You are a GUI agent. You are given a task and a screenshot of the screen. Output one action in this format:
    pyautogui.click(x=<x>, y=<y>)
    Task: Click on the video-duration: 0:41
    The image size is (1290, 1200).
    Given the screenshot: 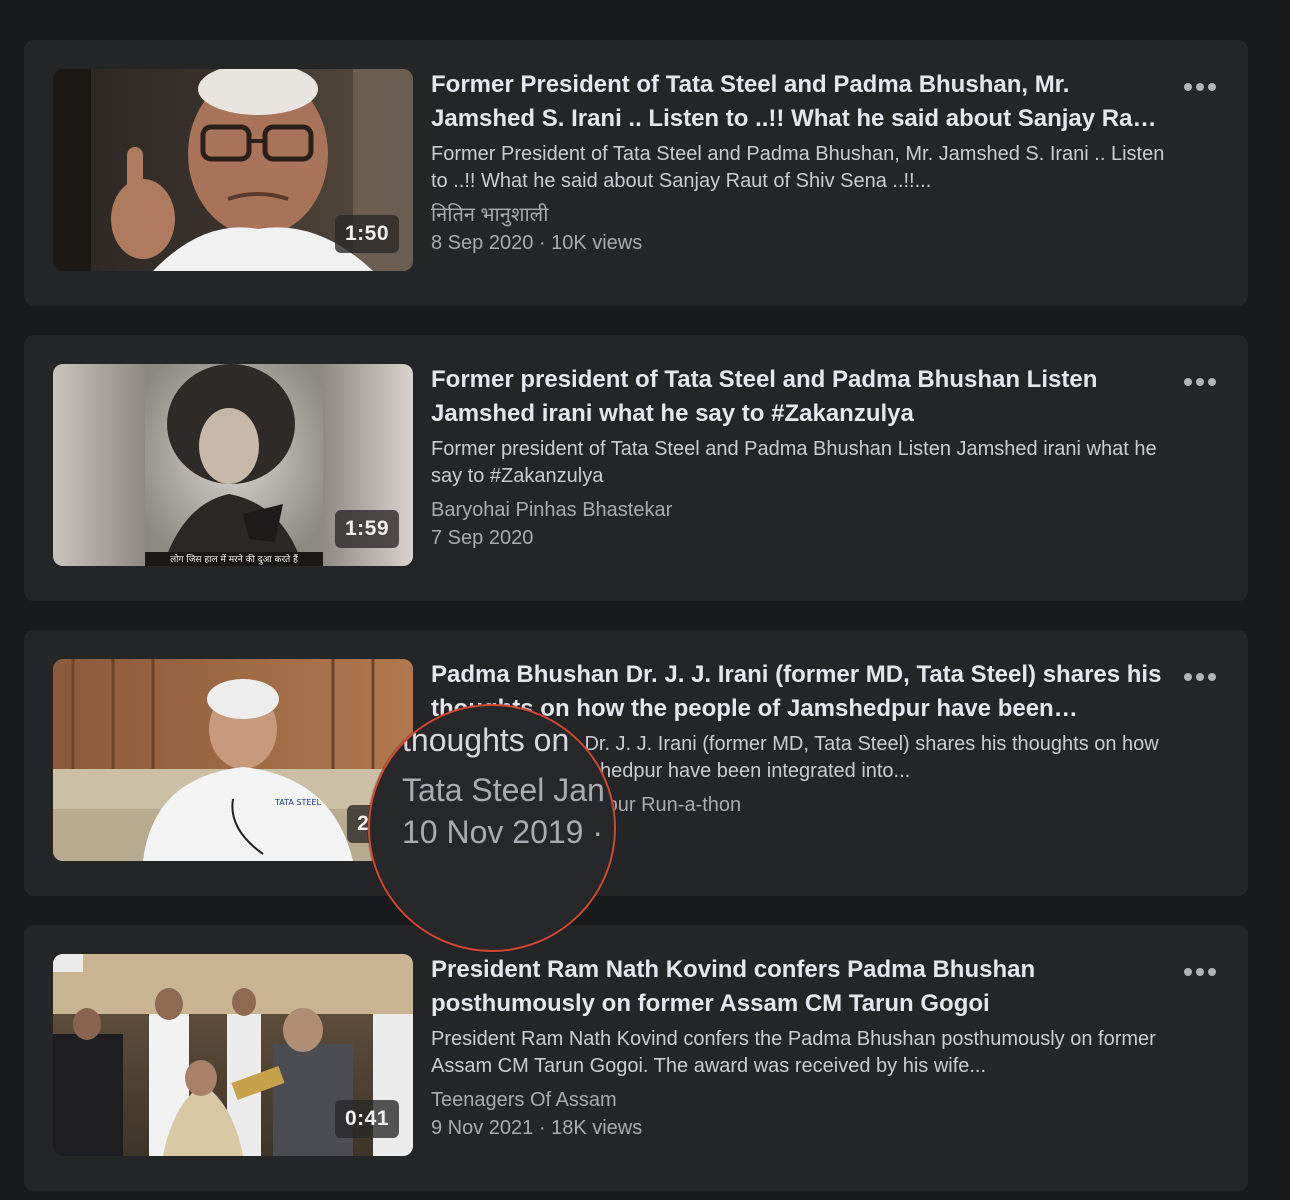 What is the action you would take?
    pyautogui.click(x=366, y=1119)
    